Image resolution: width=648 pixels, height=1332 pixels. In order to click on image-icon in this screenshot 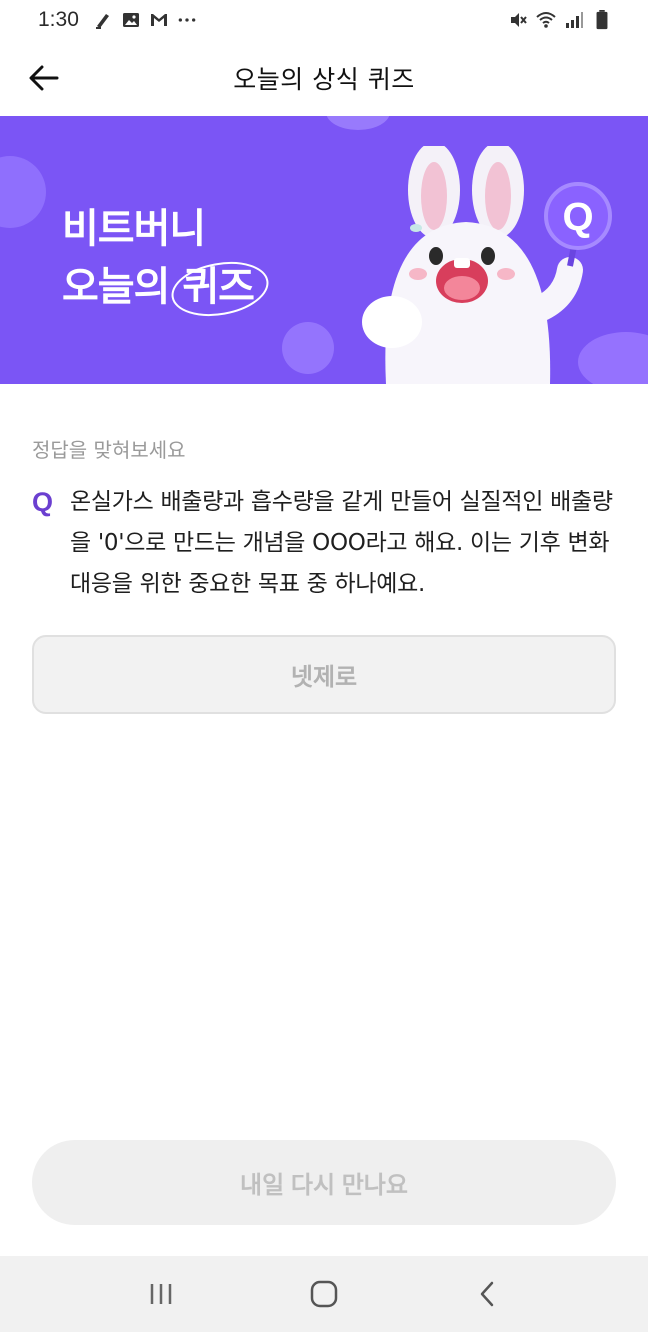, I will do `click(130, 20)`.